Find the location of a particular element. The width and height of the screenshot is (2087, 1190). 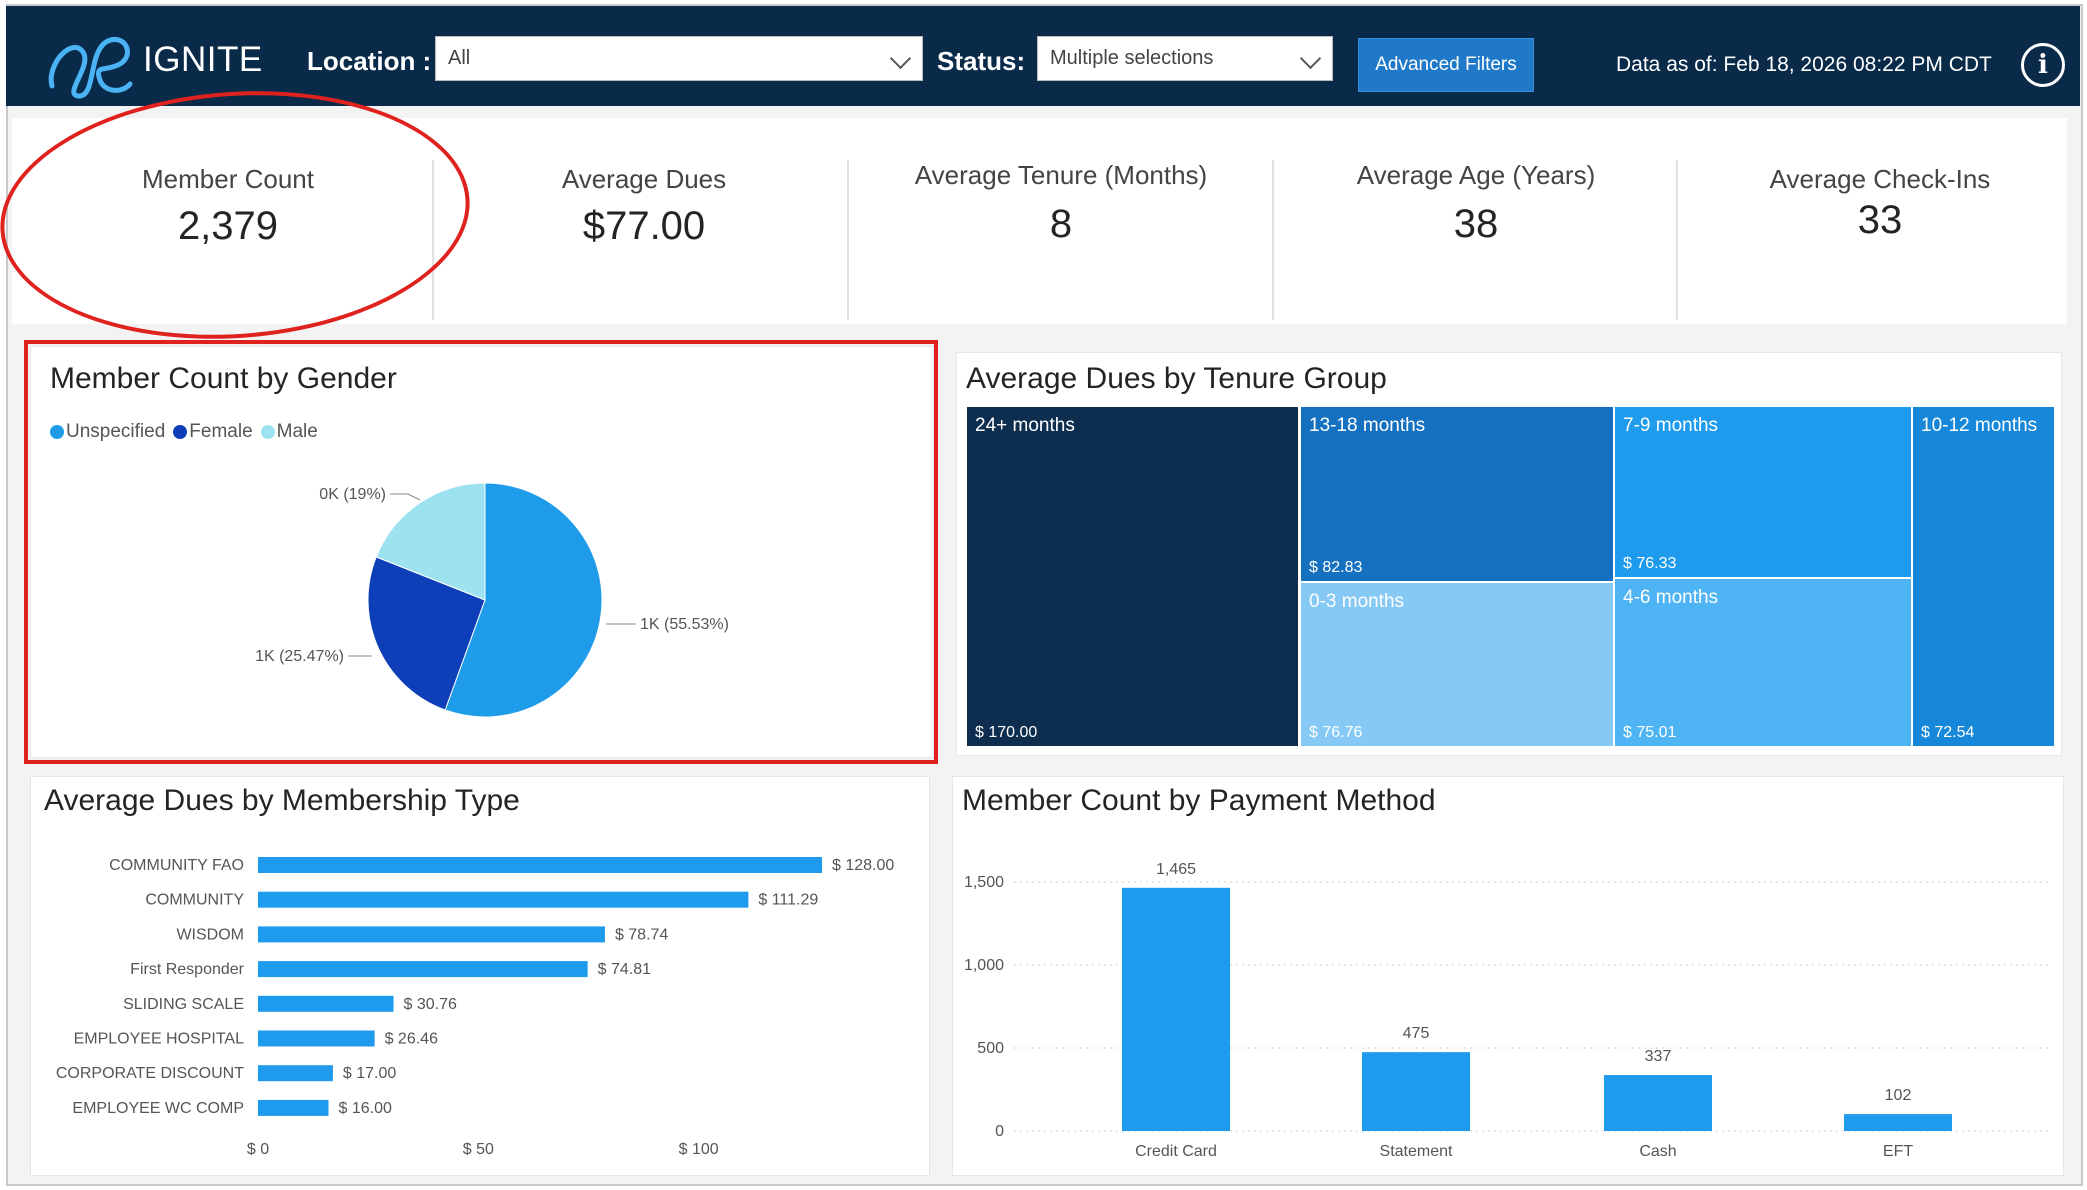

kpi-value: 33 is located at coordinates (1880, 220).